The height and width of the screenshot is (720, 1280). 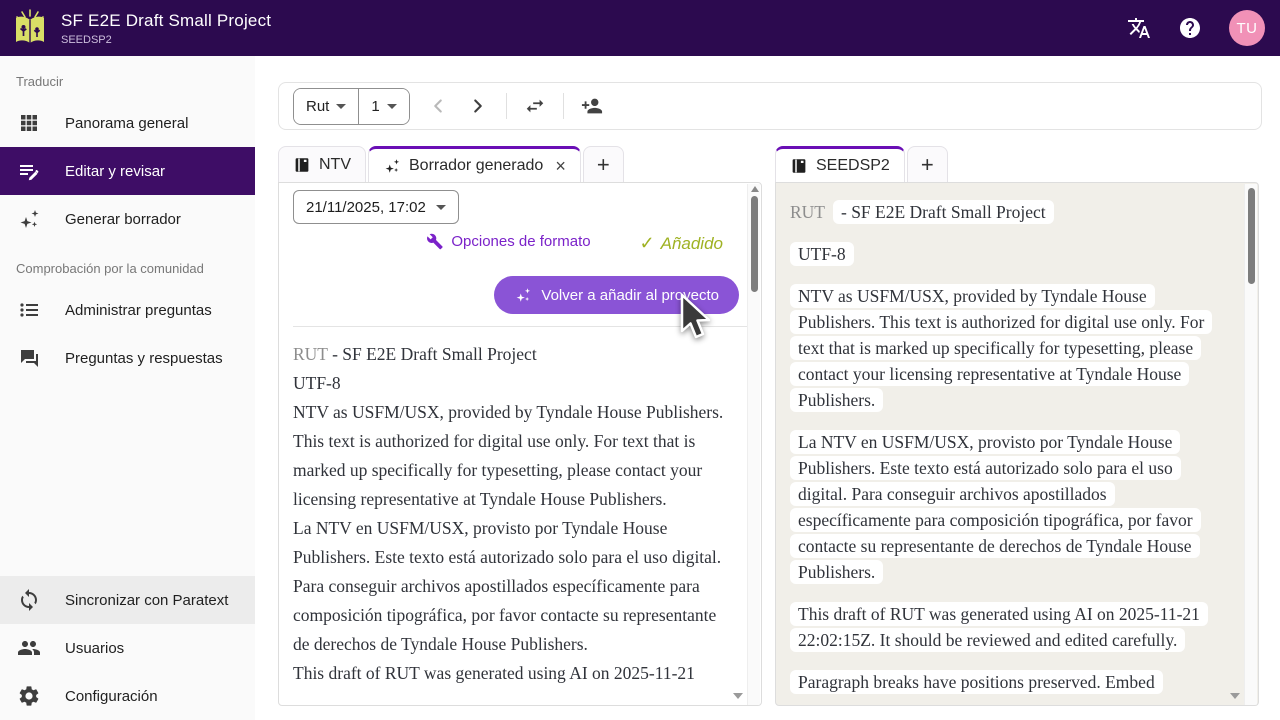 I want to click on sidebar-item-label: Administrar preguntas, so click(x=138, y=310).